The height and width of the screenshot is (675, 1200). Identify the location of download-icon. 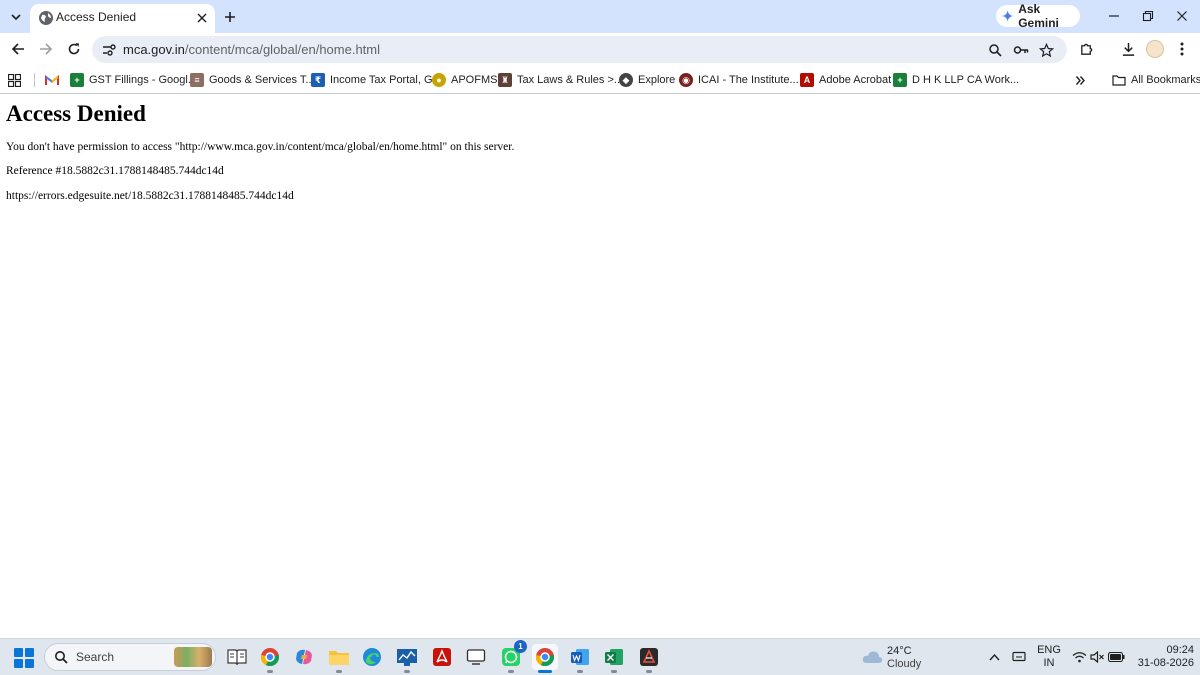
(1128, 49).